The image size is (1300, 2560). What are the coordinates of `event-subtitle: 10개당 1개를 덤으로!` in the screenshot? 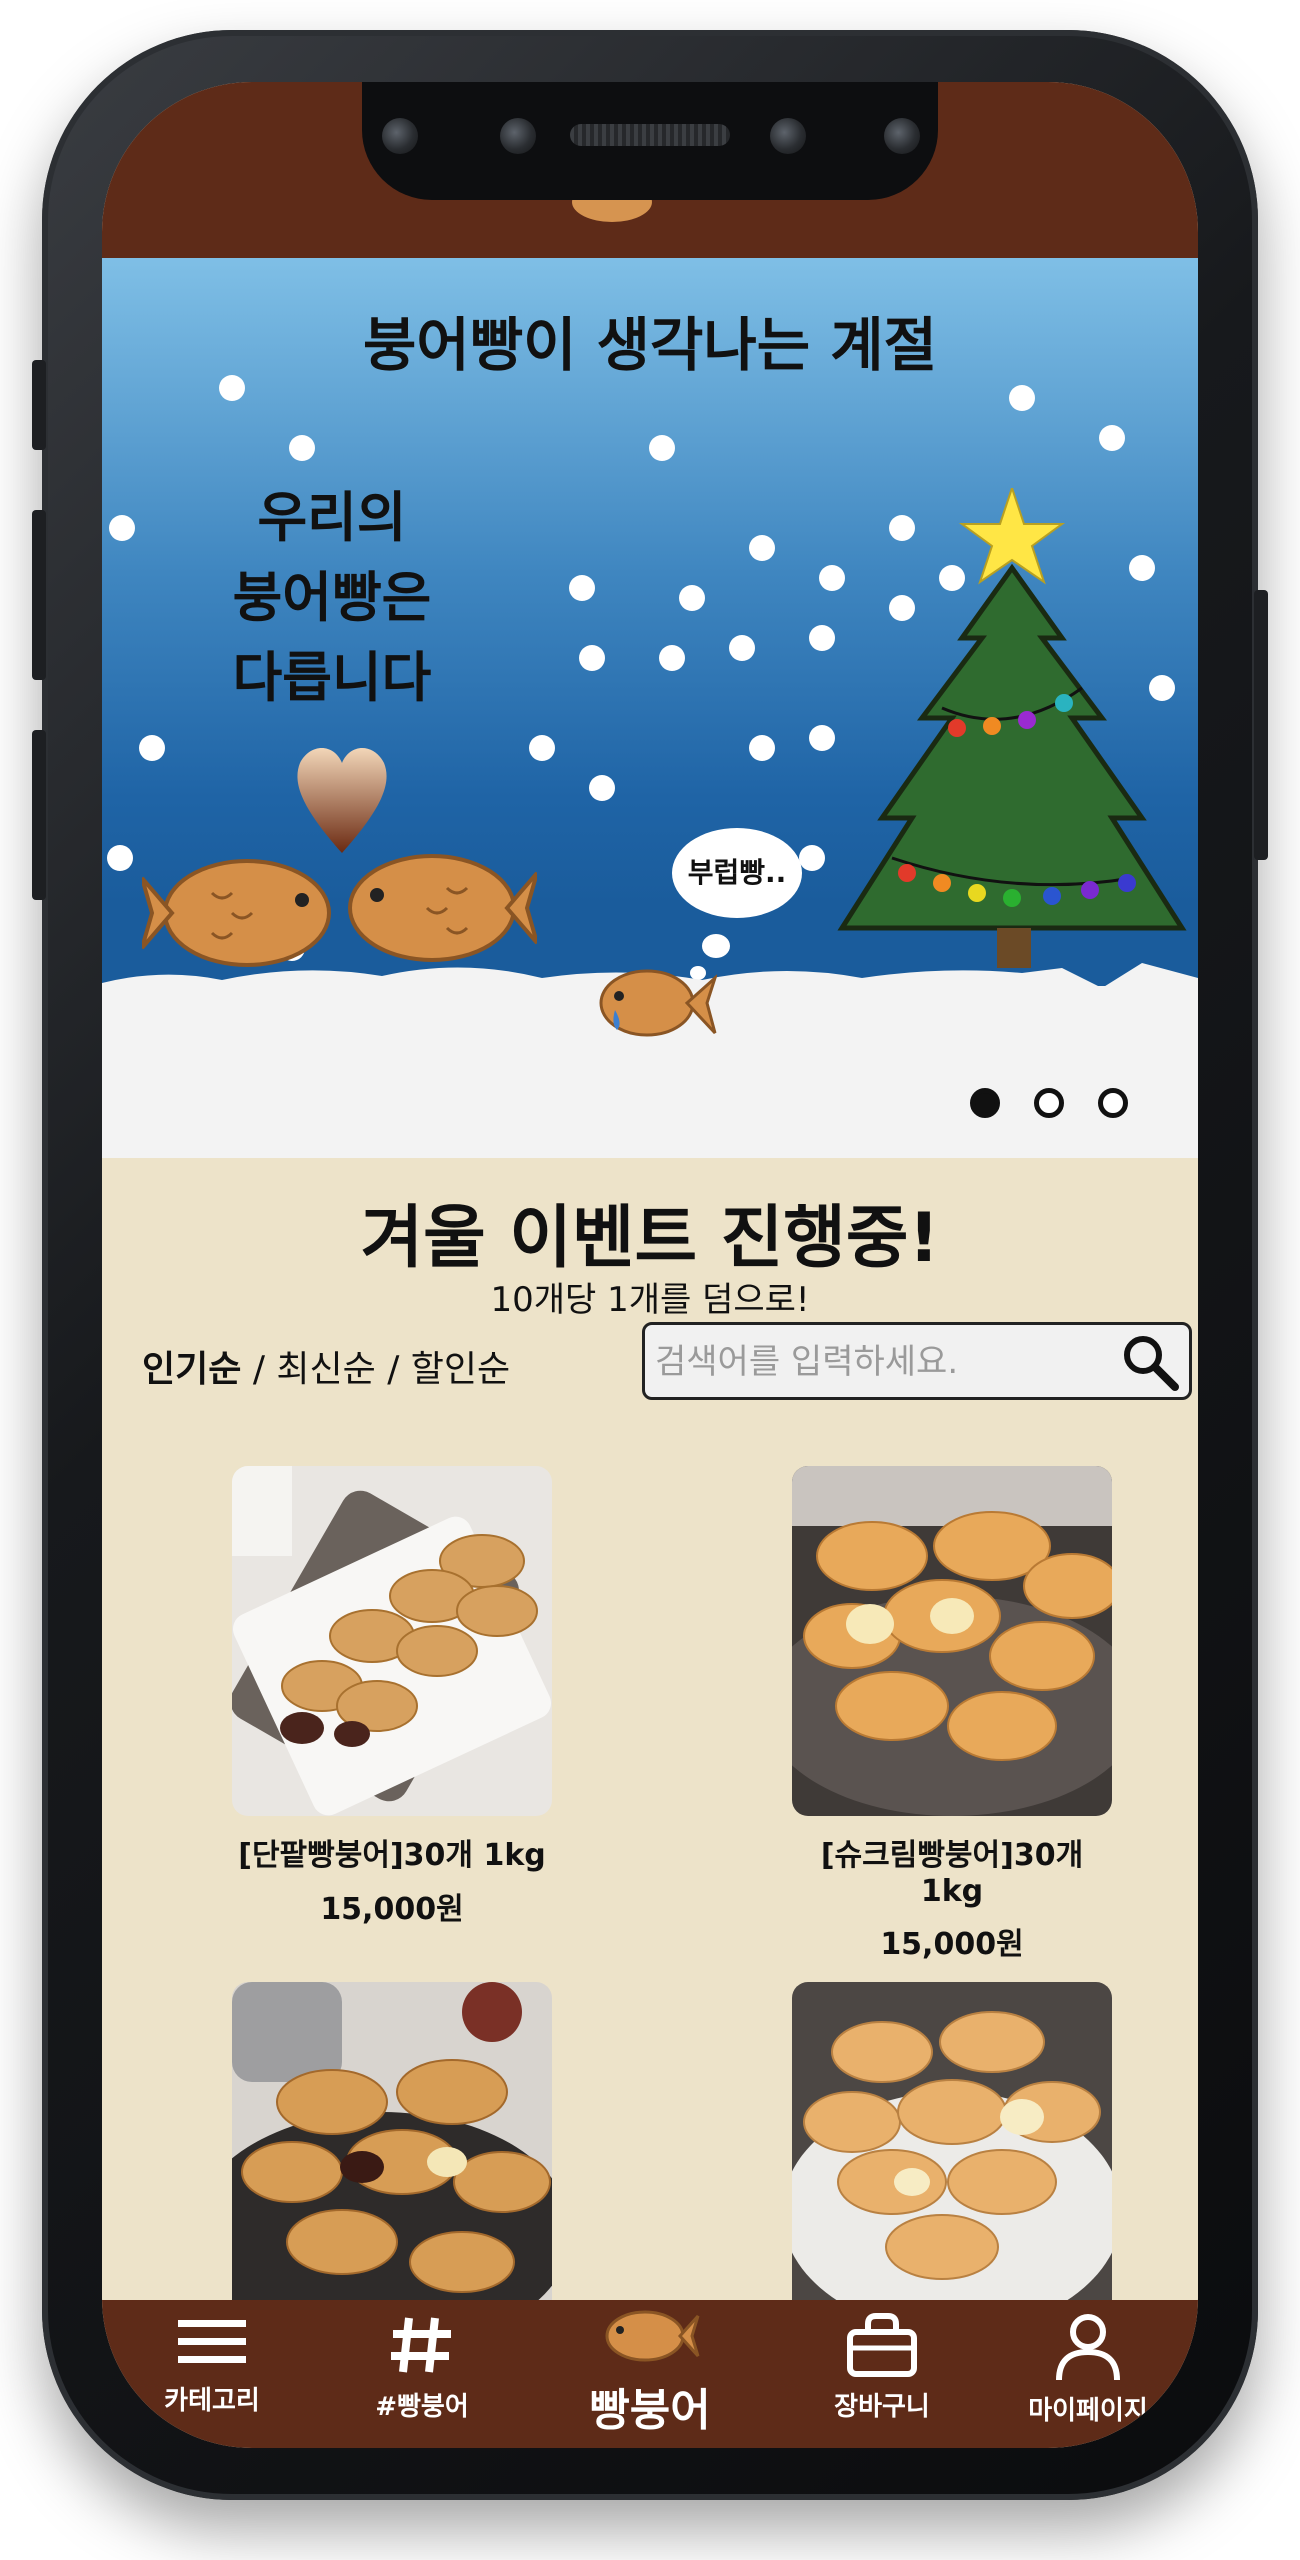 It's located at (650, 1300).